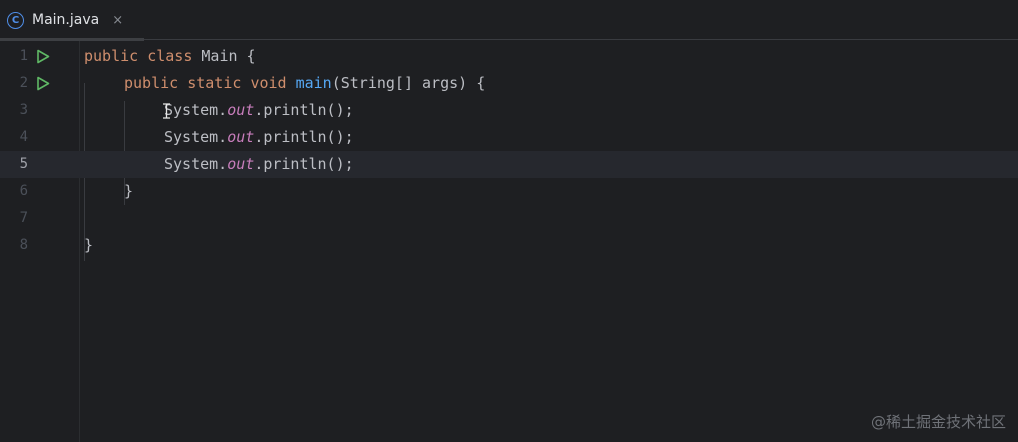  I want to click on line-number: 2, so click(23, 83).